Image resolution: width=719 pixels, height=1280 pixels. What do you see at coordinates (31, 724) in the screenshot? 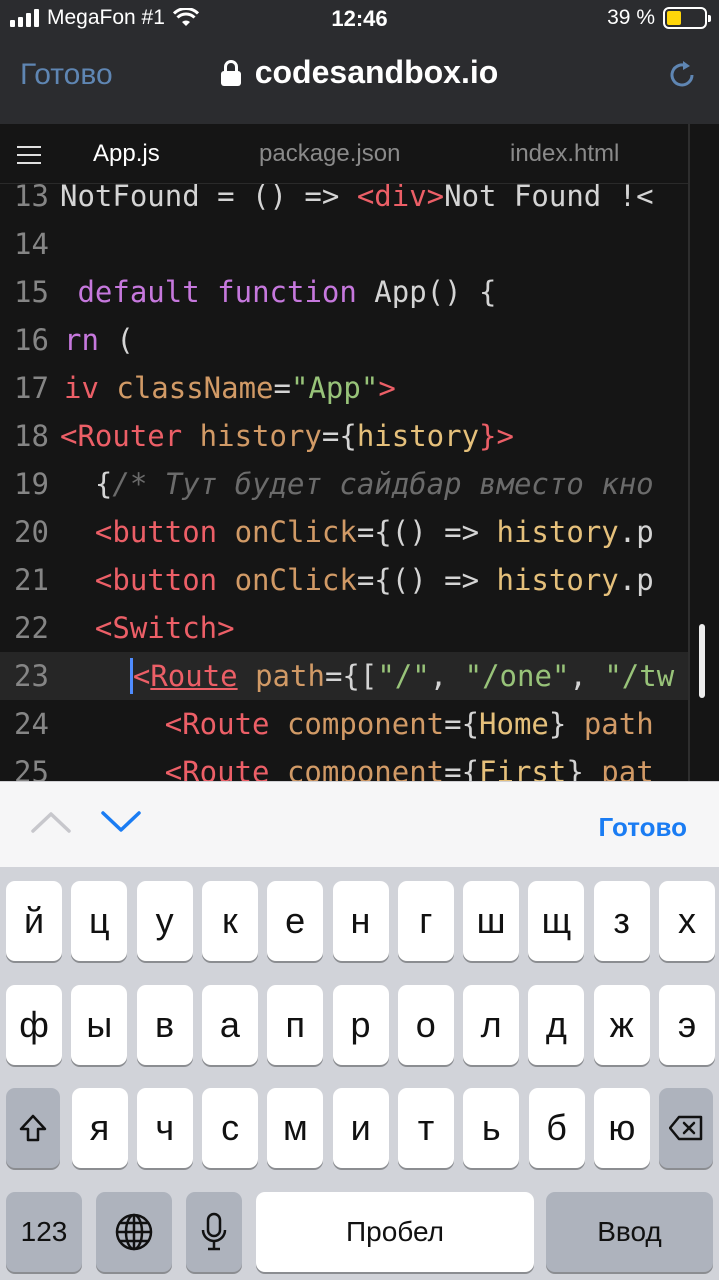
I see `line-number: 24` at bounding box center [31, 724].